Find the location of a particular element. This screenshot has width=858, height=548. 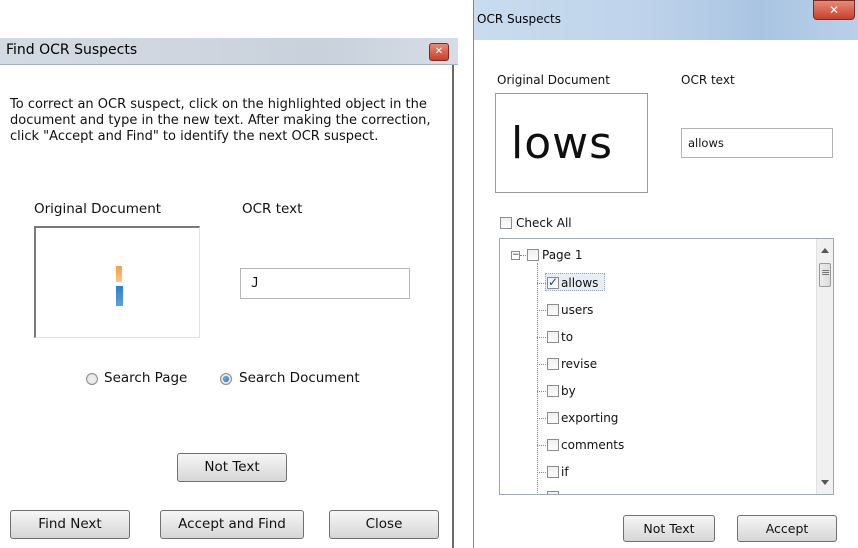

original-word-text: lows is located at coordinates (562, 143).